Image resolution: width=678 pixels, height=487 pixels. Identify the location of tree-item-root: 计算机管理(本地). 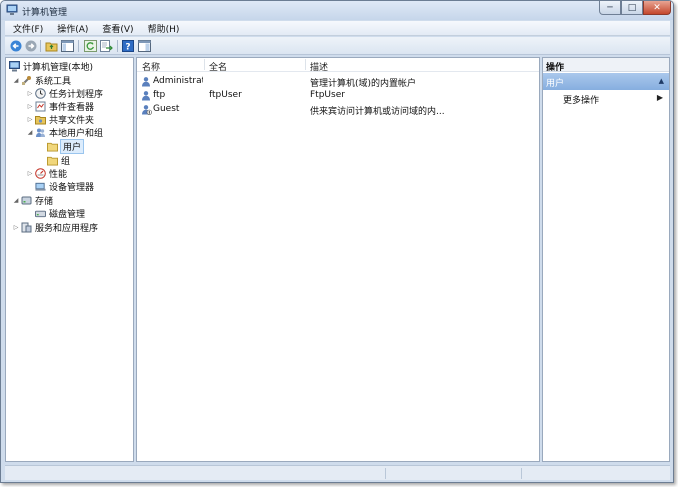
(50, 66).